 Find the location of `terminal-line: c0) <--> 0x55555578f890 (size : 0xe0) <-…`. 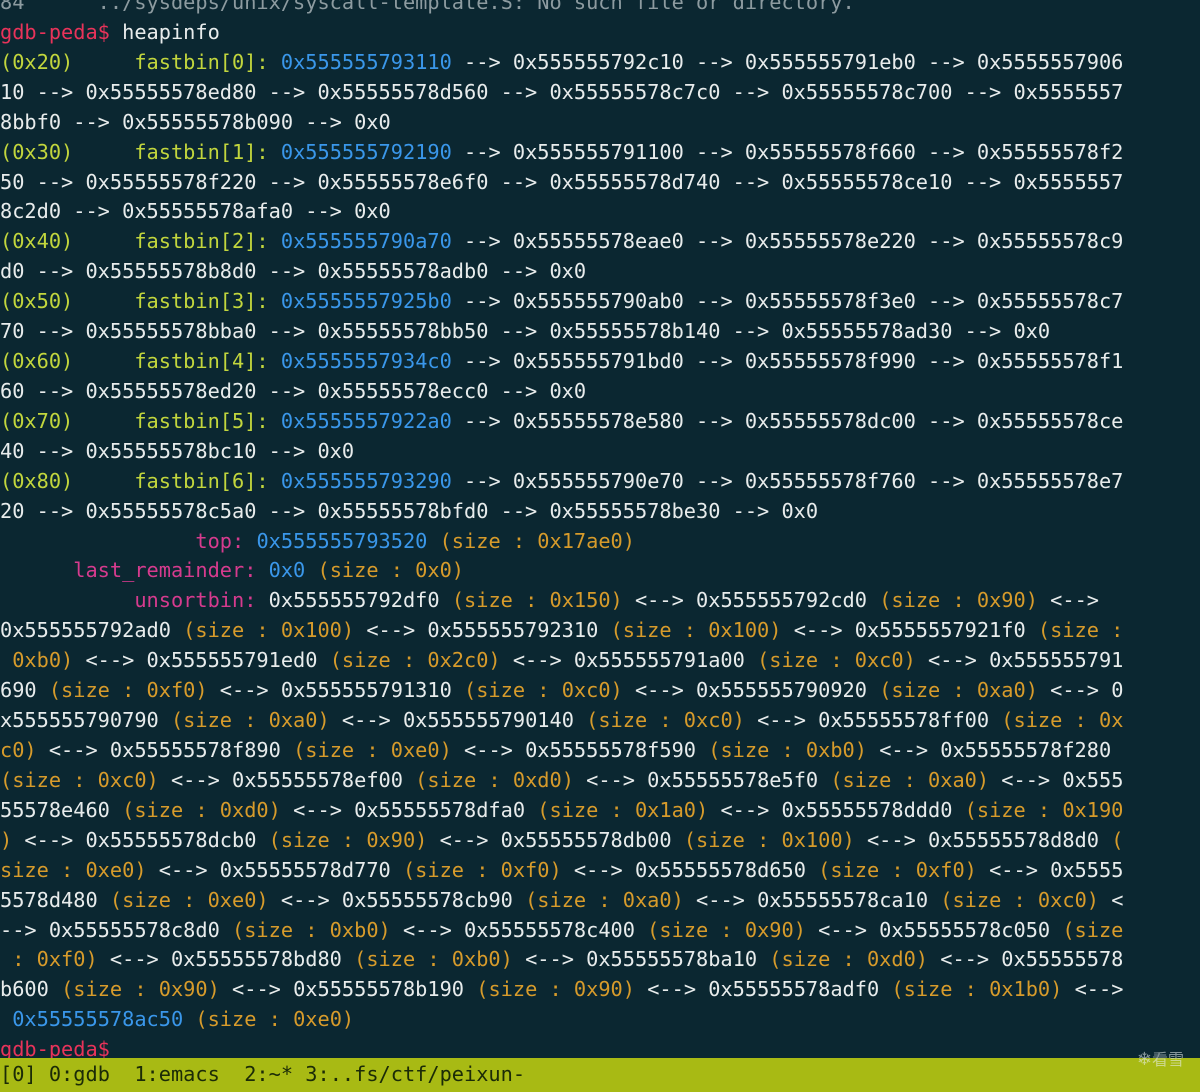

terminal-line: c0) <--> 0x55555578f890 (size : 0xe0) <-… is located at coordinates (555, 751).